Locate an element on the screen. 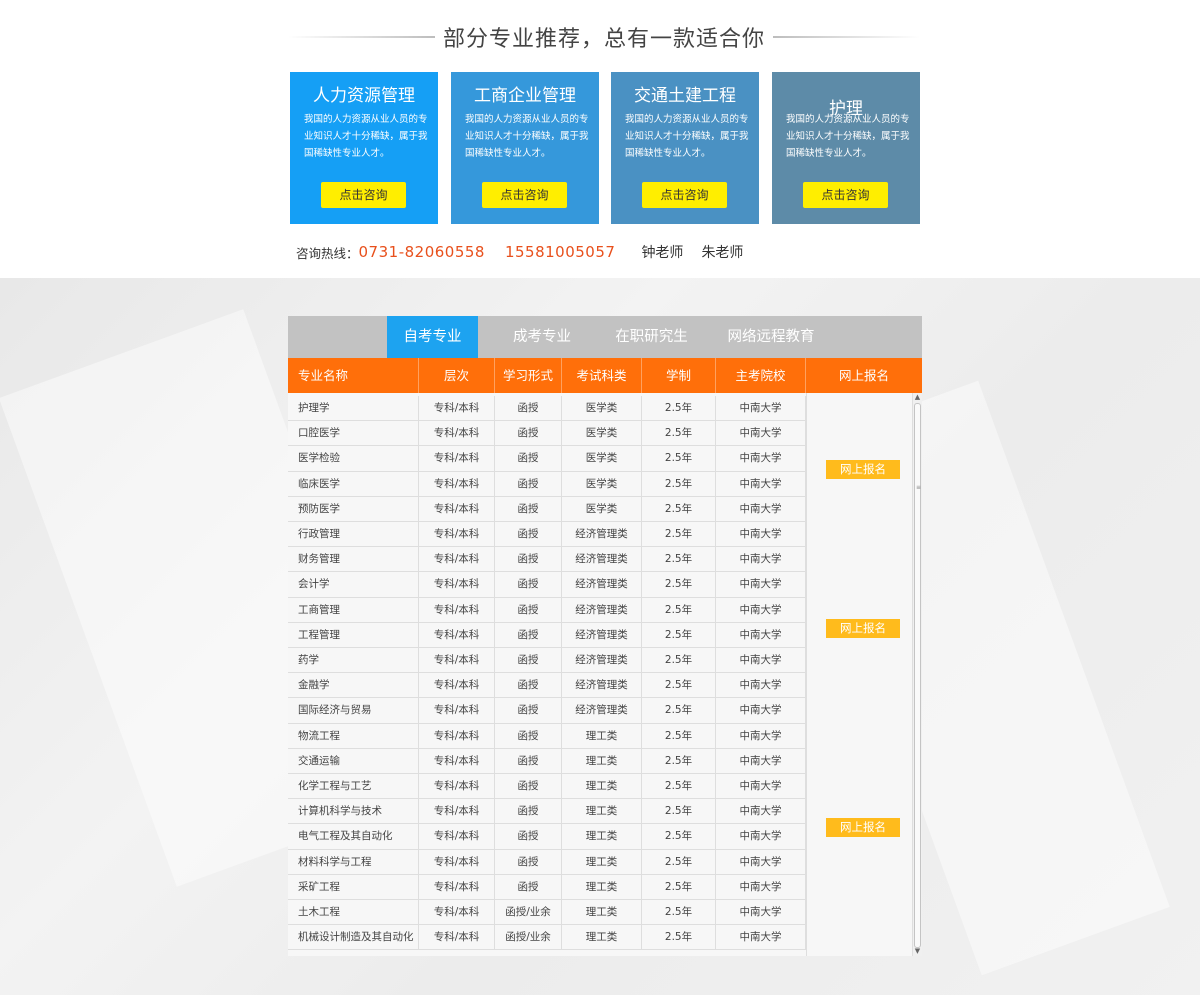 The image size is (1200, 995). table-cell: 采矿工程 is located at coordinates (353, 887).